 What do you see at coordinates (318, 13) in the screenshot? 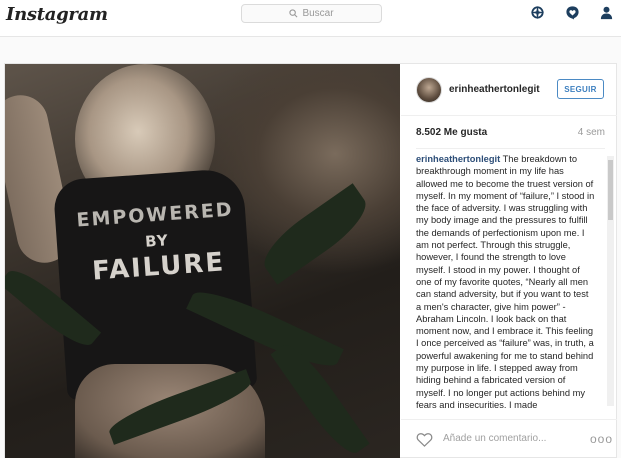
I see `search-placeholder: Buscar` at bounding box center [318, 13].